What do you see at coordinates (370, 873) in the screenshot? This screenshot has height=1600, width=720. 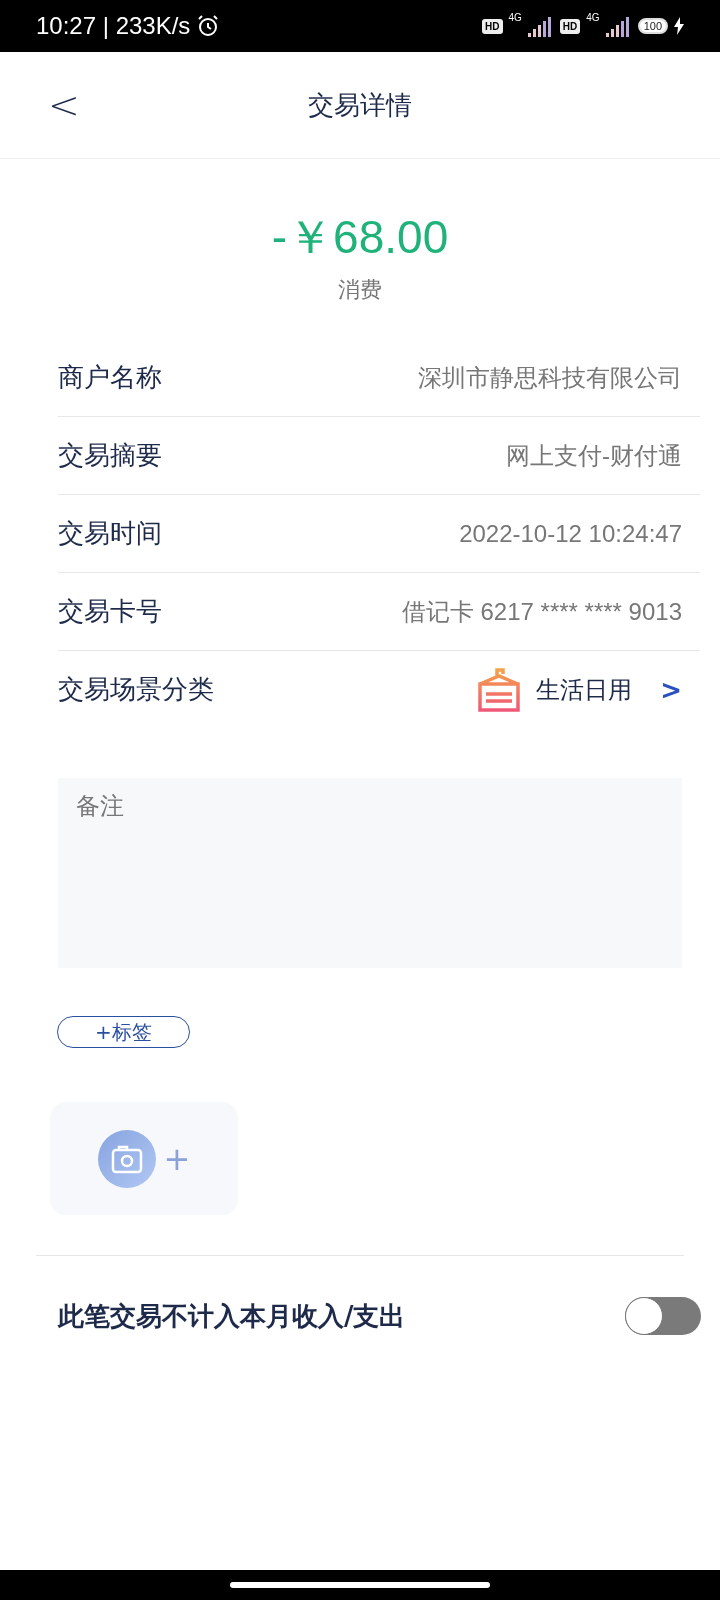 I see `note-field: 备注` at bounding box center [370, 873].